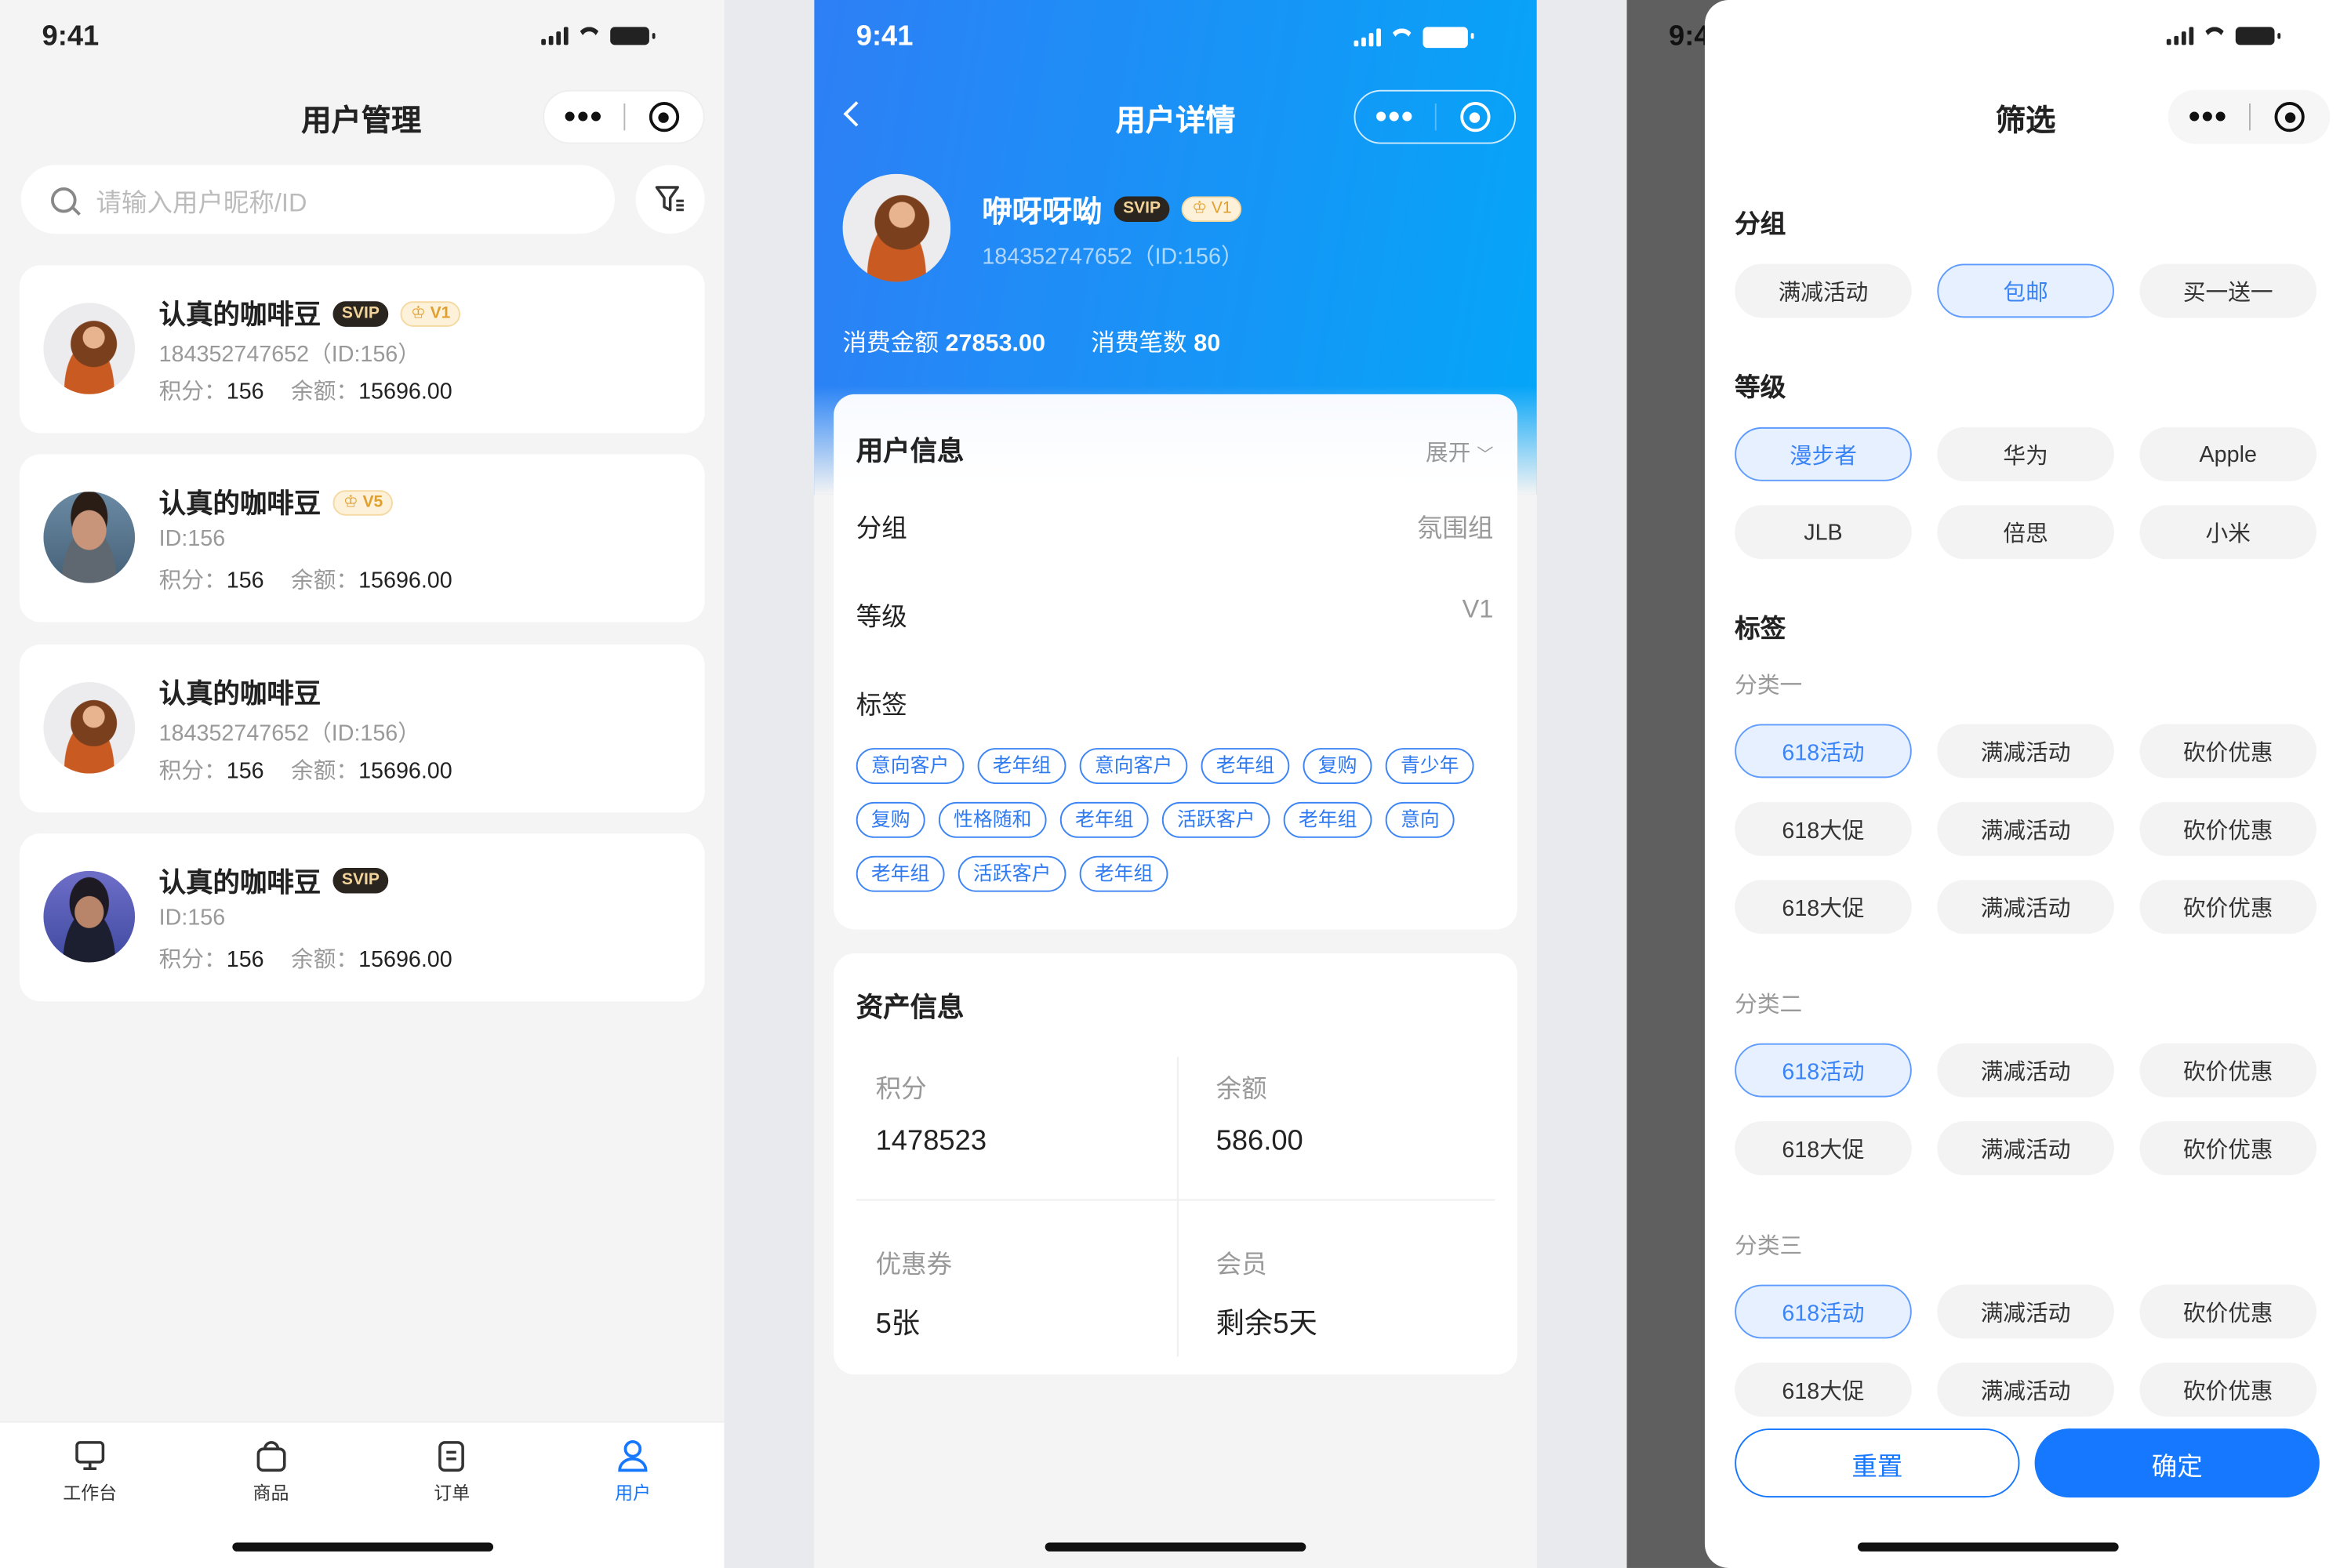 This screenshot has width=2351, height=1568. Describe the element at coordinates (1769, 1005) in the screenshot. I see `subgroup-title: 分类二` at that location.